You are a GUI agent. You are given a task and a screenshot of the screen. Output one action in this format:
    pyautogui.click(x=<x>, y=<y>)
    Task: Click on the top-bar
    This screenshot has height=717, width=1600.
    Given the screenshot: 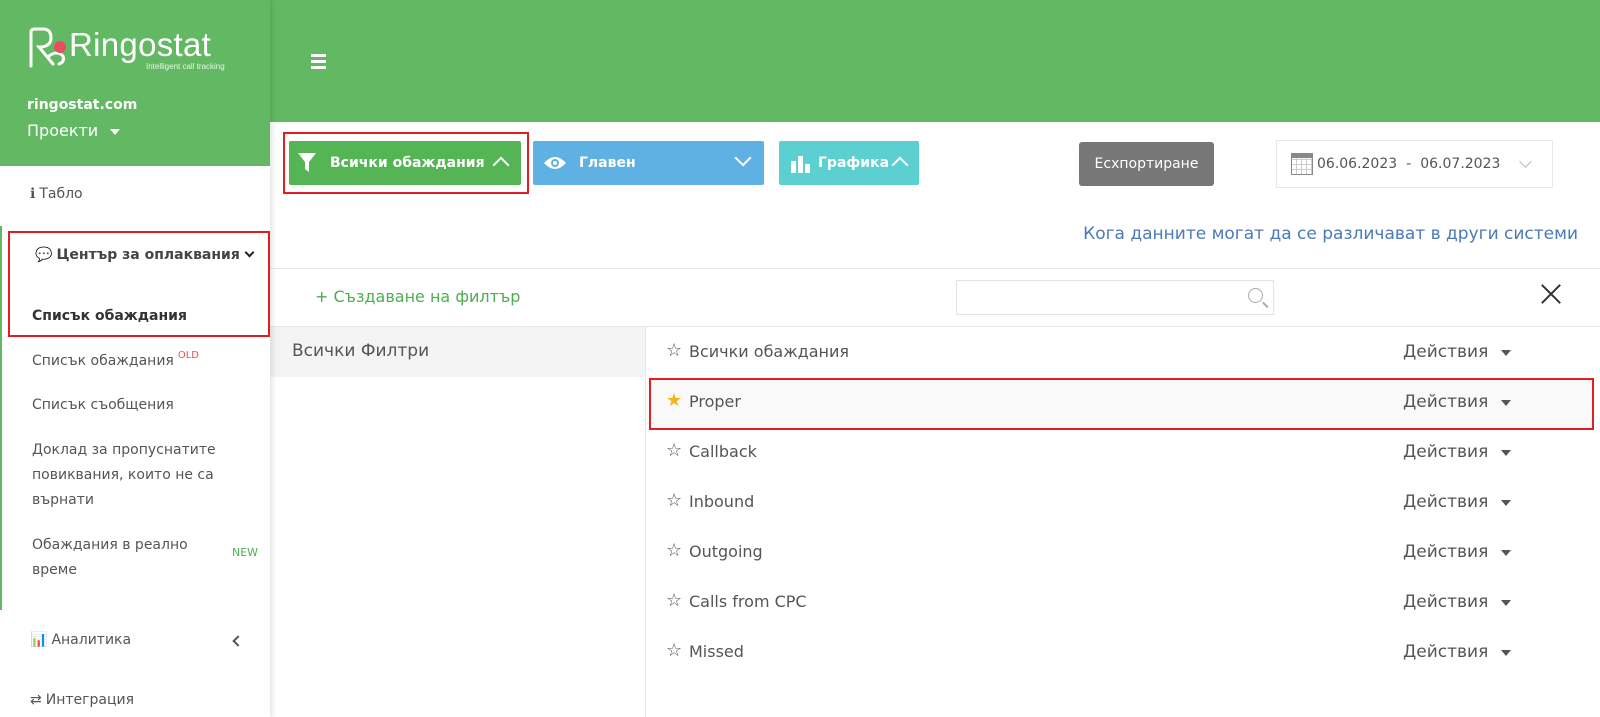 What is the action you would take?
    pyautogui.click(x=935, y=61)
    